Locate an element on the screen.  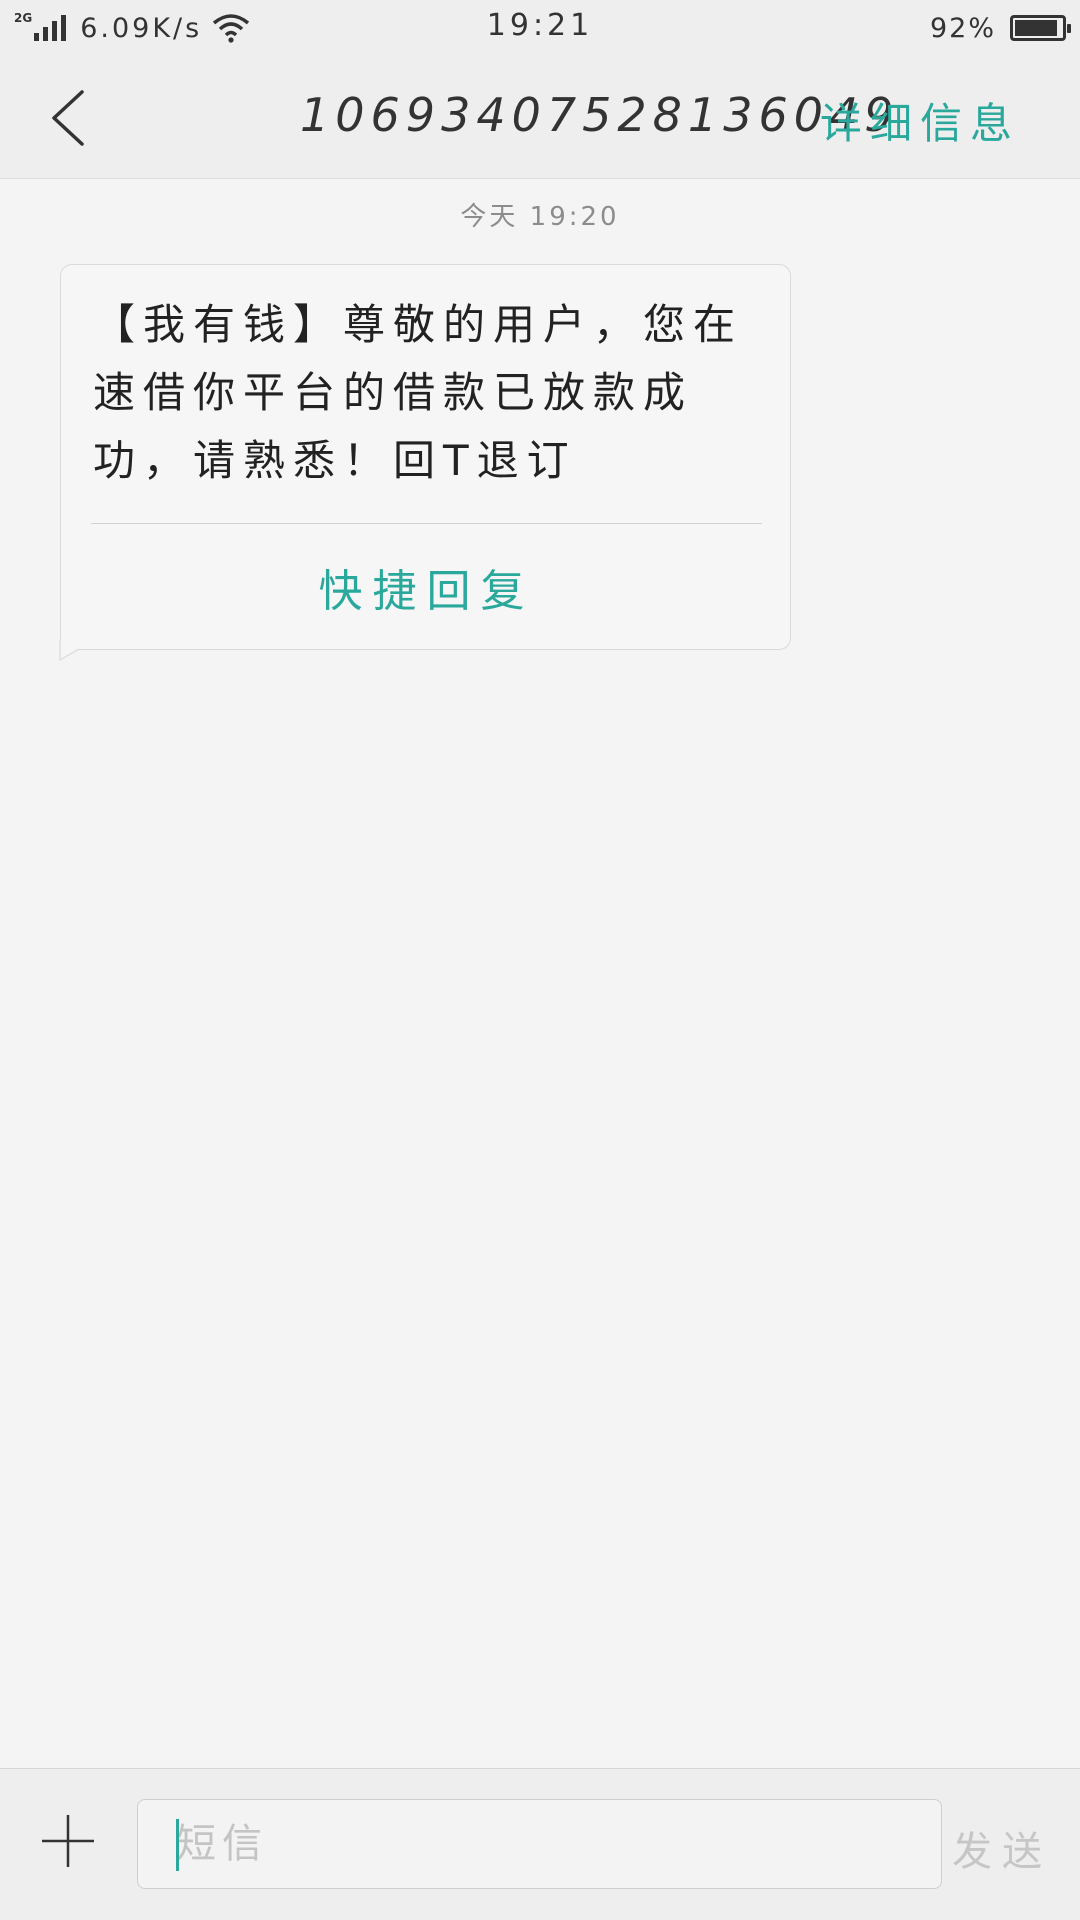
message-input is located at coordinates (539, 1844).